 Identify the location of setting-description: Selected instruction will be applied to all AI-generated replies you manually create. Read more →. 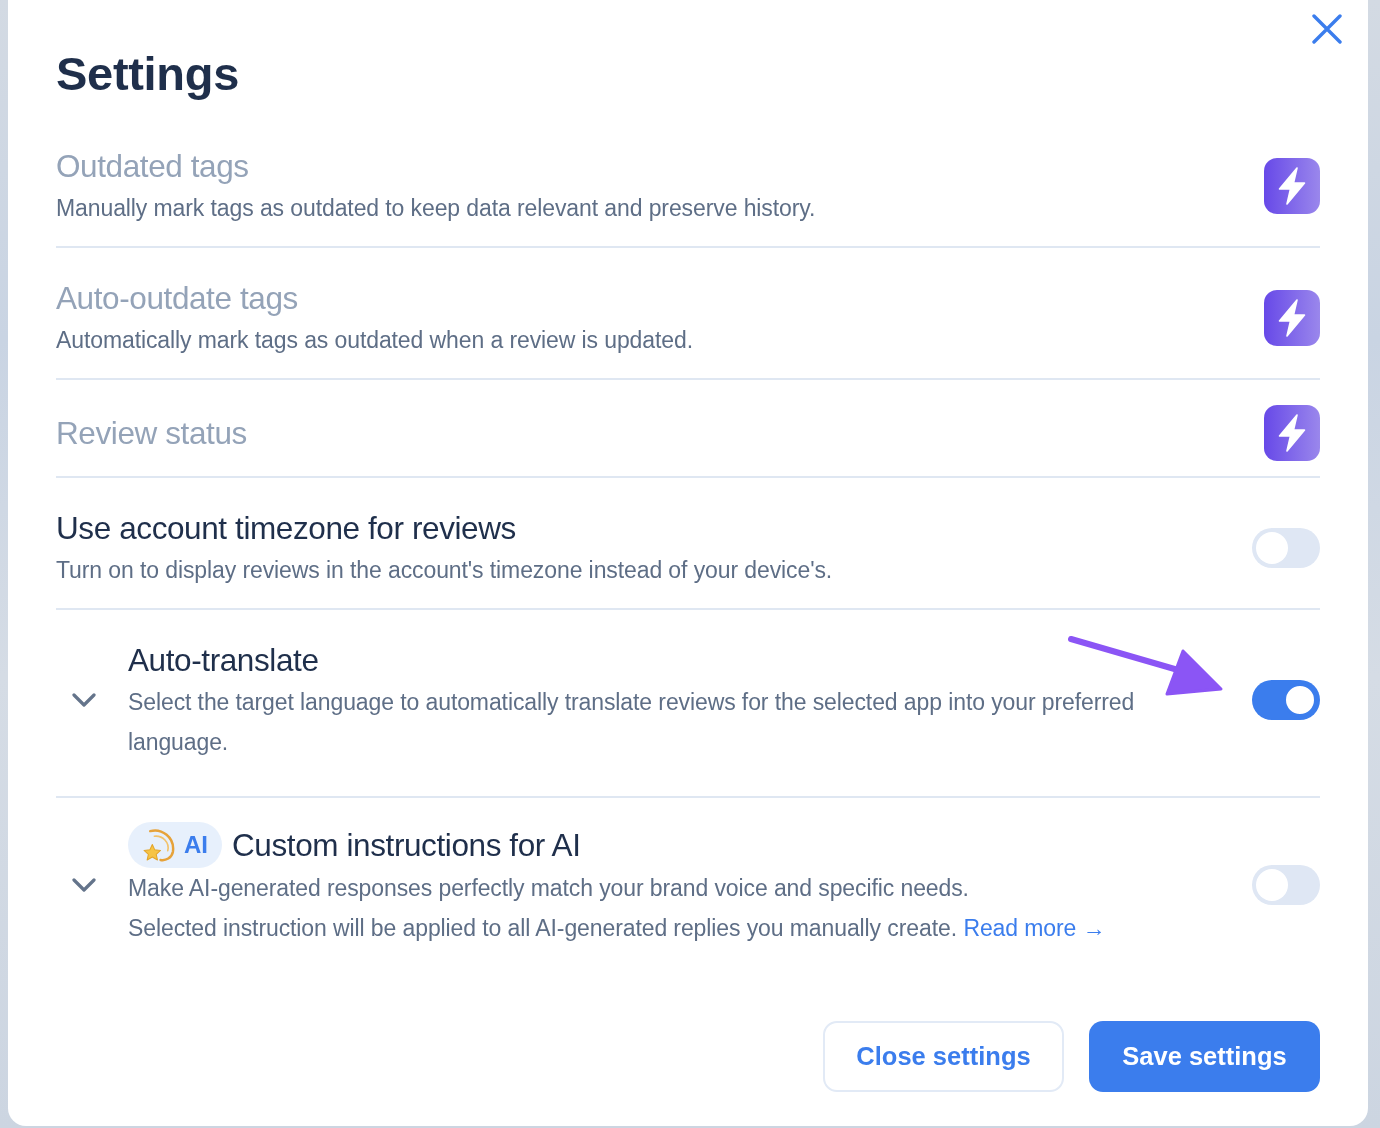
(617, 928).